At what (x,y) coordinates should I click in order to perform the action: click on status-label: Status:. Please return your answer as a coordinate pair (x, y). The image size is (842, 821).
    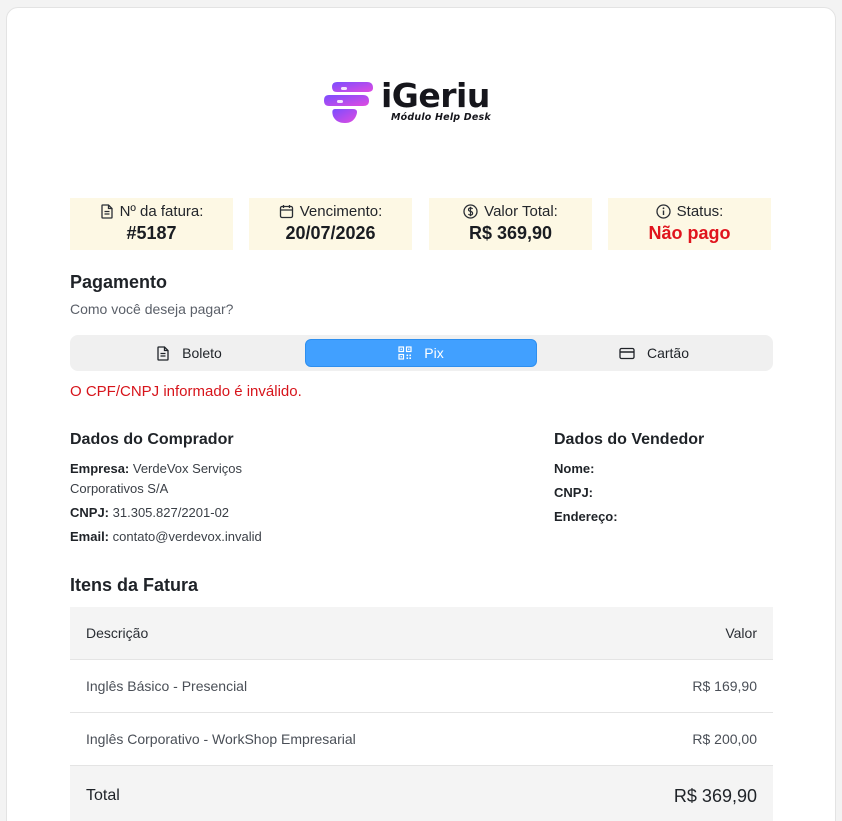
    Looking at the image, I should click on (700, 211).